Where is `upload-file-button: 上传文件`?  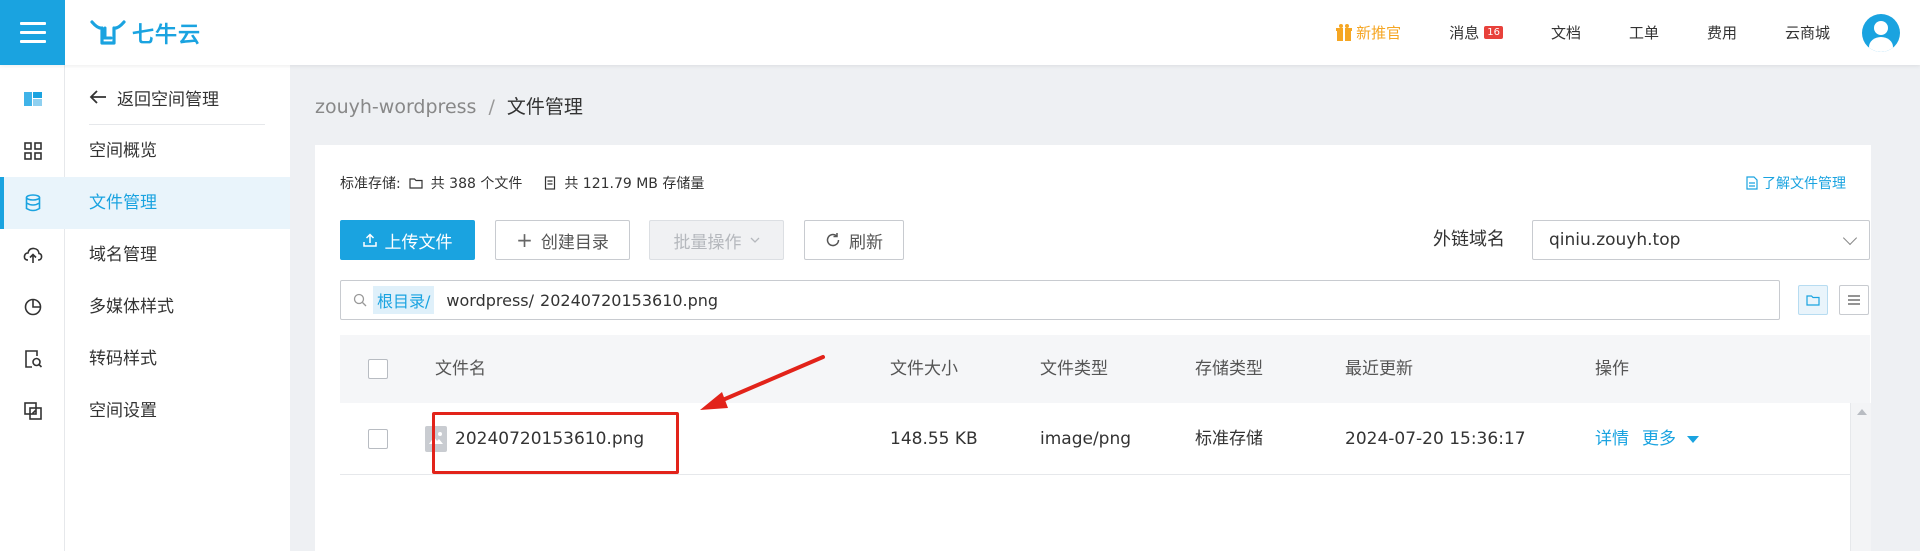 upload-file-button: 上传文件 is located at coordinates (407, 240).